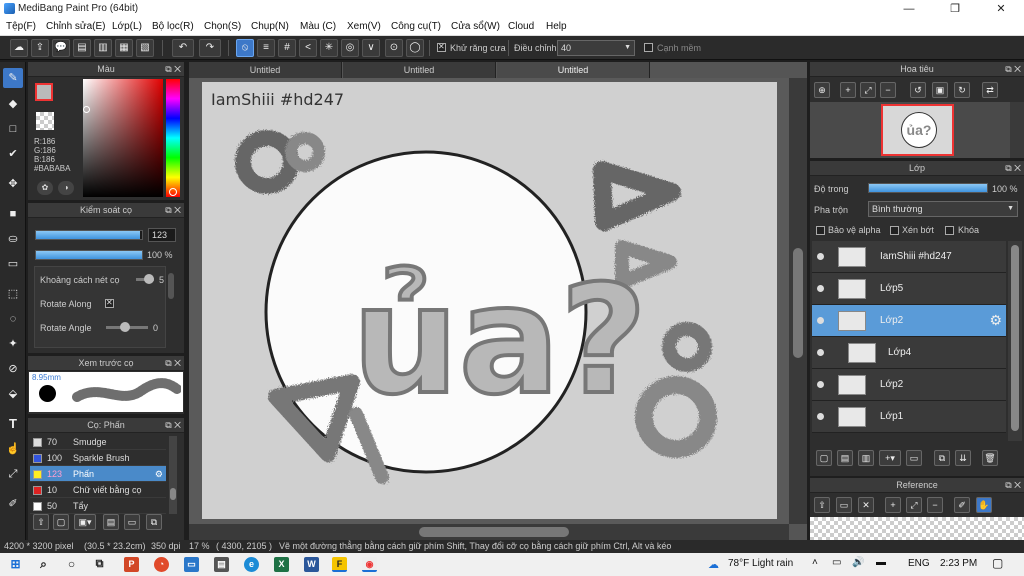 The width and height of the screenshot is (1024, 576). Describe the element at coordinates (369, 564) in the screenshot. I see `chrome-icon: ◉` at that location.